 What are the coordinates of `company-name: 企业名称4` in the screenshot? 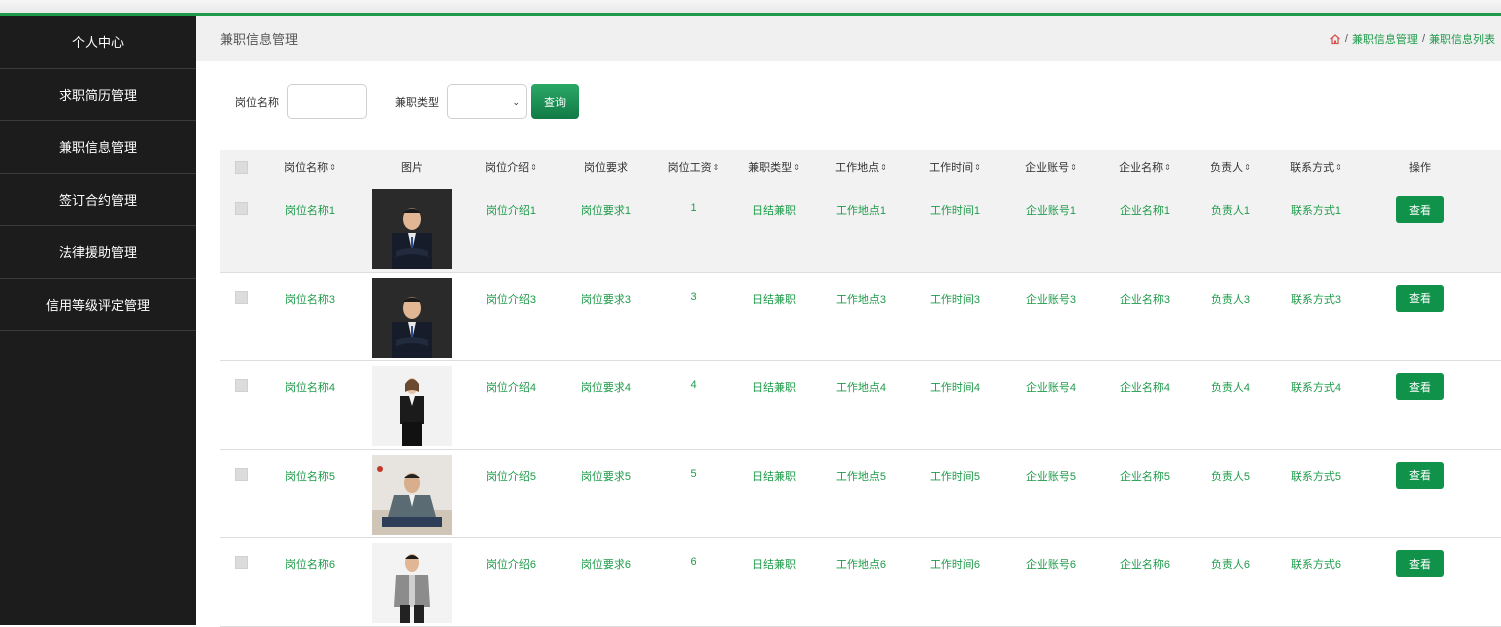 It's located at (1145, 388).